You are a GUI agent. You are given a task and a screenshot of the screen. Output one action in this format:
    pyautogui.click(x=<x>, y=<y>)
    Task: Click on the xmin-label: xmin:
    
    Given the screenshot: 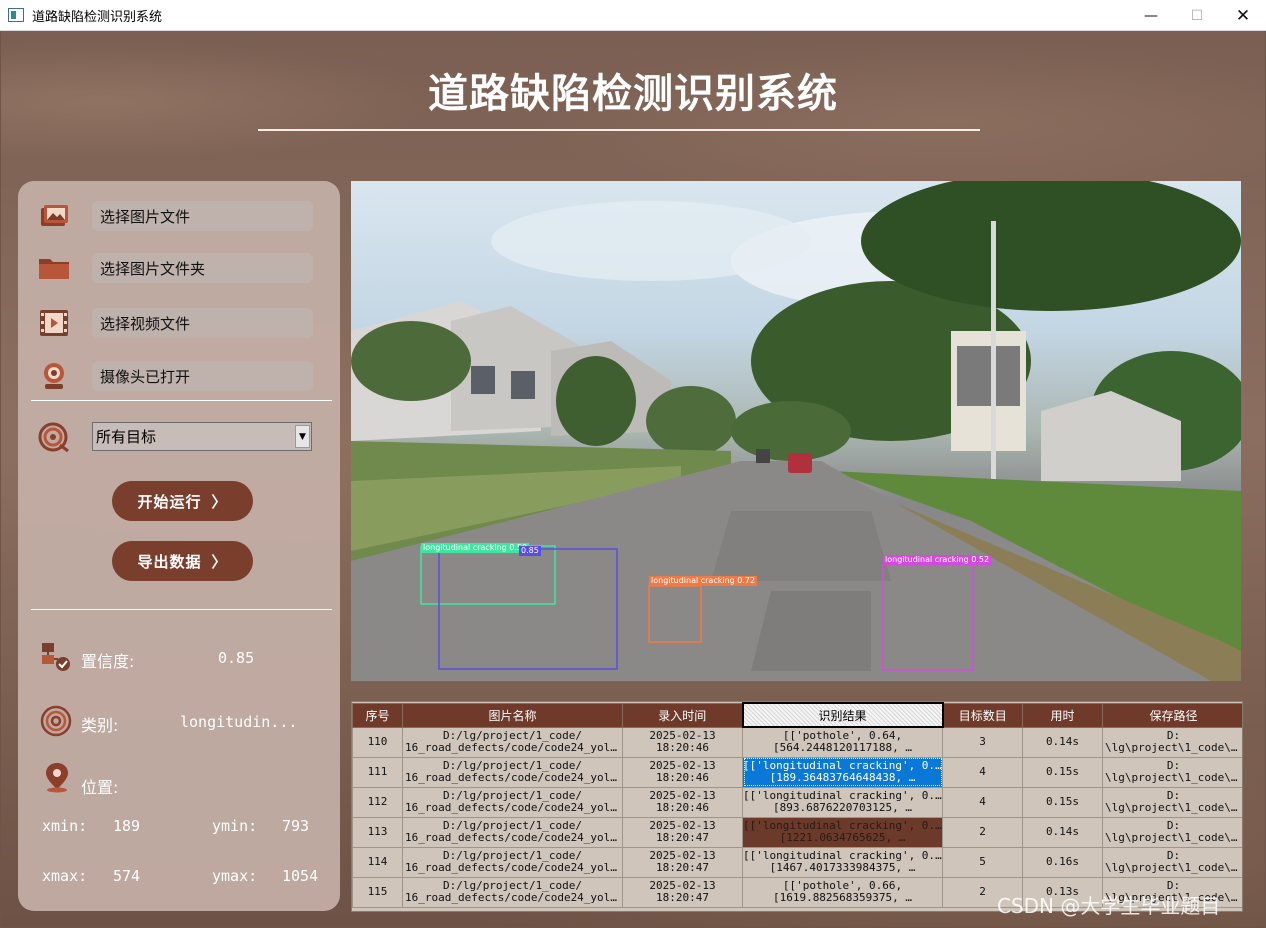 What is the action you would take?
    pyautogui.click(x=65, y=826)
    